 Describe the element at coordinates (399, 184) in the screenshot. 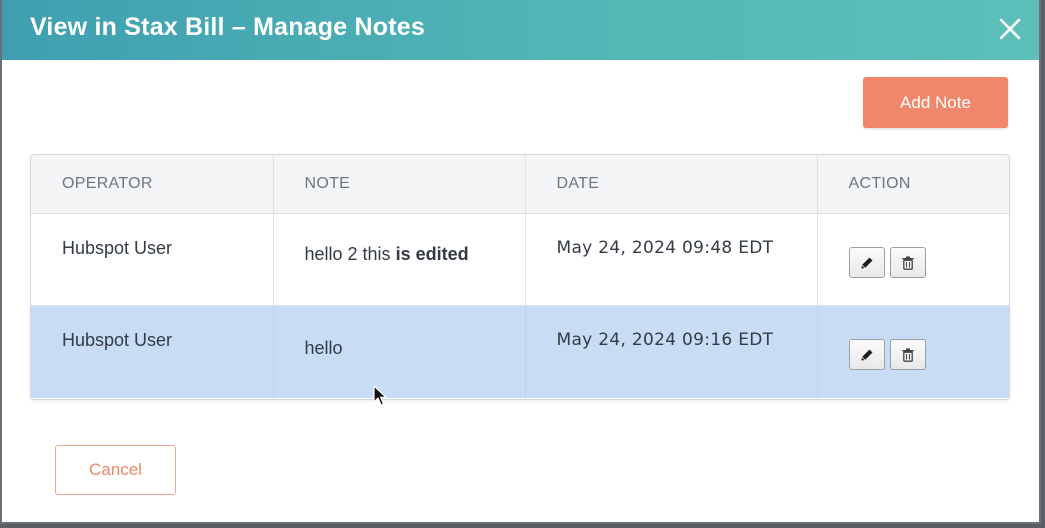

I see `column-header-note: NOTE` at that location.